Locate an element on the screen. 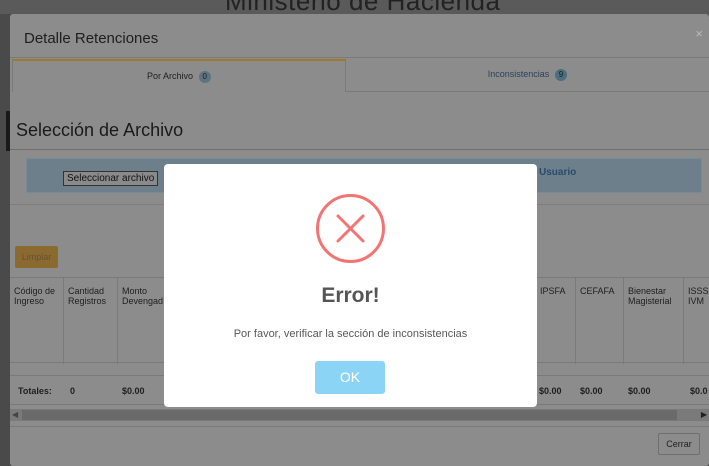  table-header-cell: Código de Ingreso is located at coordinates (37, 321).